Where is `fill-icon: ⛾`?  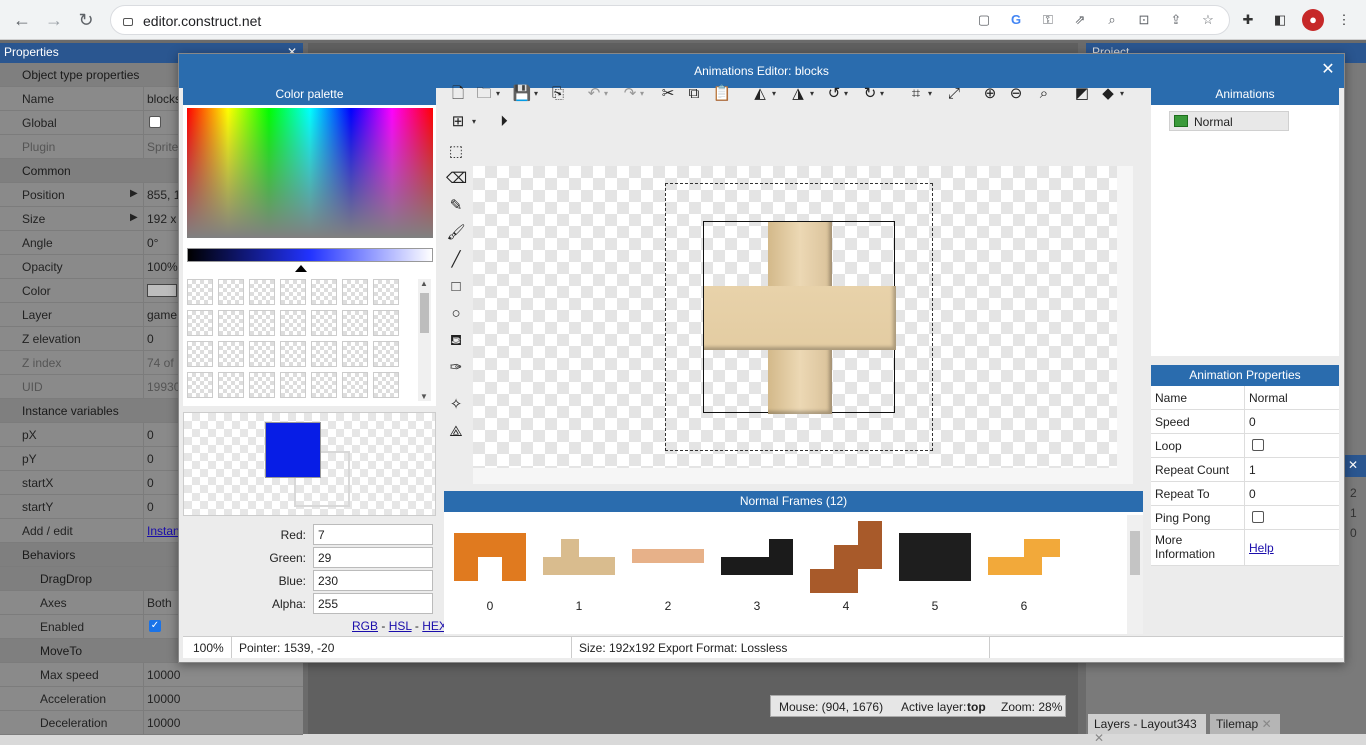
fill-icon: ⛾ is located at coordinates (456, 341).